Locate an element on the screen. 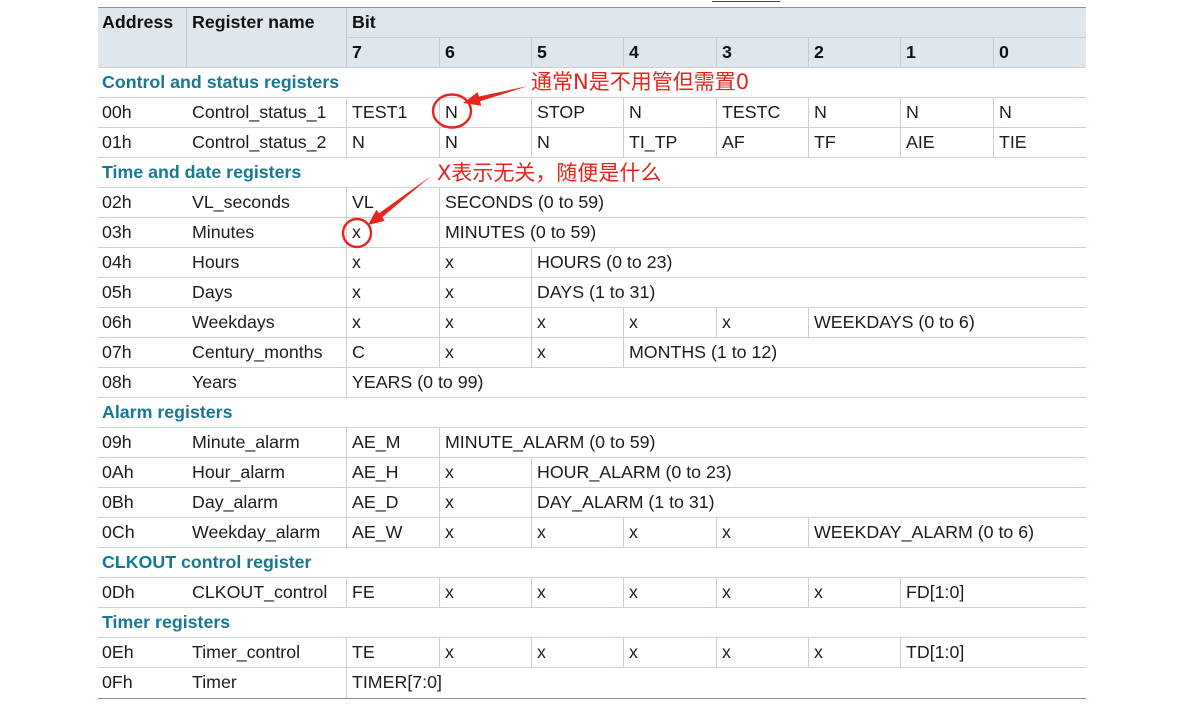 This screenshot has height=710, width=1186. bit-field: FD[1:0] is located at coordinates (993, 593).